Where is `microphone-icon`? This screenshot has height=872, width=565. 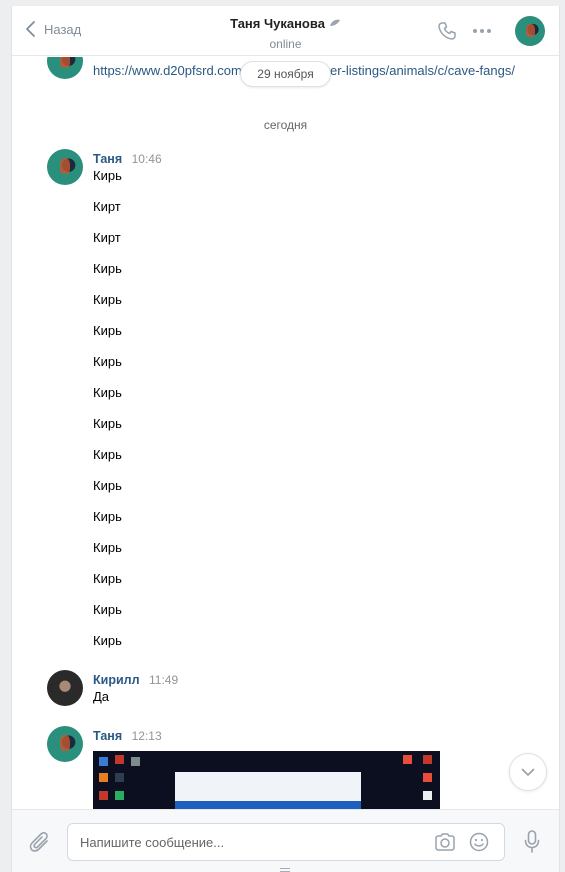 microphone-icon is located at coordinates (532, 841).